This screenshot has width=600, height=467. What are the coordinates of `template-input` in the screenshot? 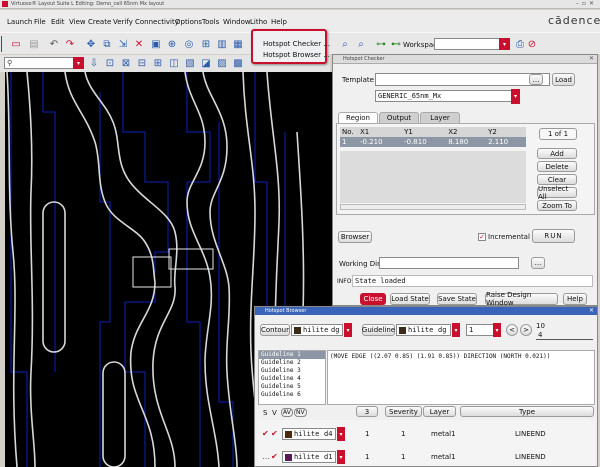 It's located at (462, 79).